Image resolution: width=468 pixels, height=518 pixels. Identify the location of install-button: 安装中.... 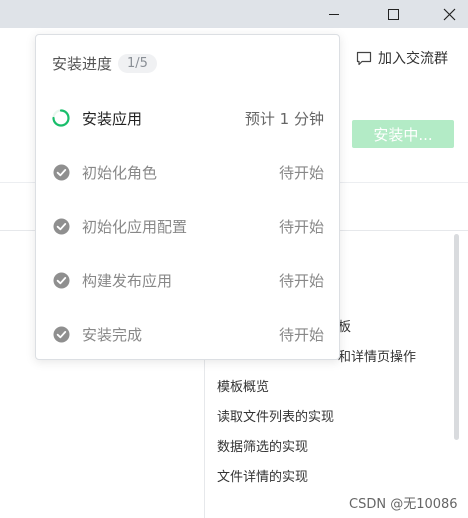
(403, 134).